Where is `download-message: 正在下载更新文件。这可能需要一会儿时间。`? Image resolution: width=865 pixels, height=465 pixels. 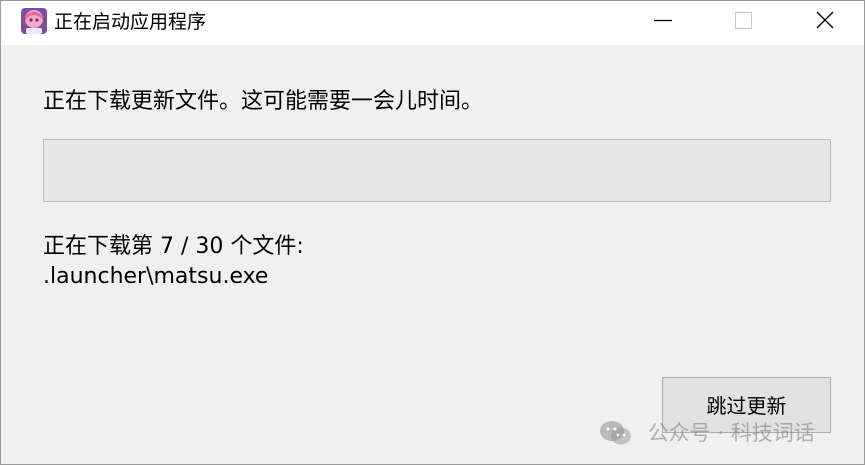 download-message: 正在下载更新文件。这可能需要一会儿时间。 is located at coordinates (263, 101).